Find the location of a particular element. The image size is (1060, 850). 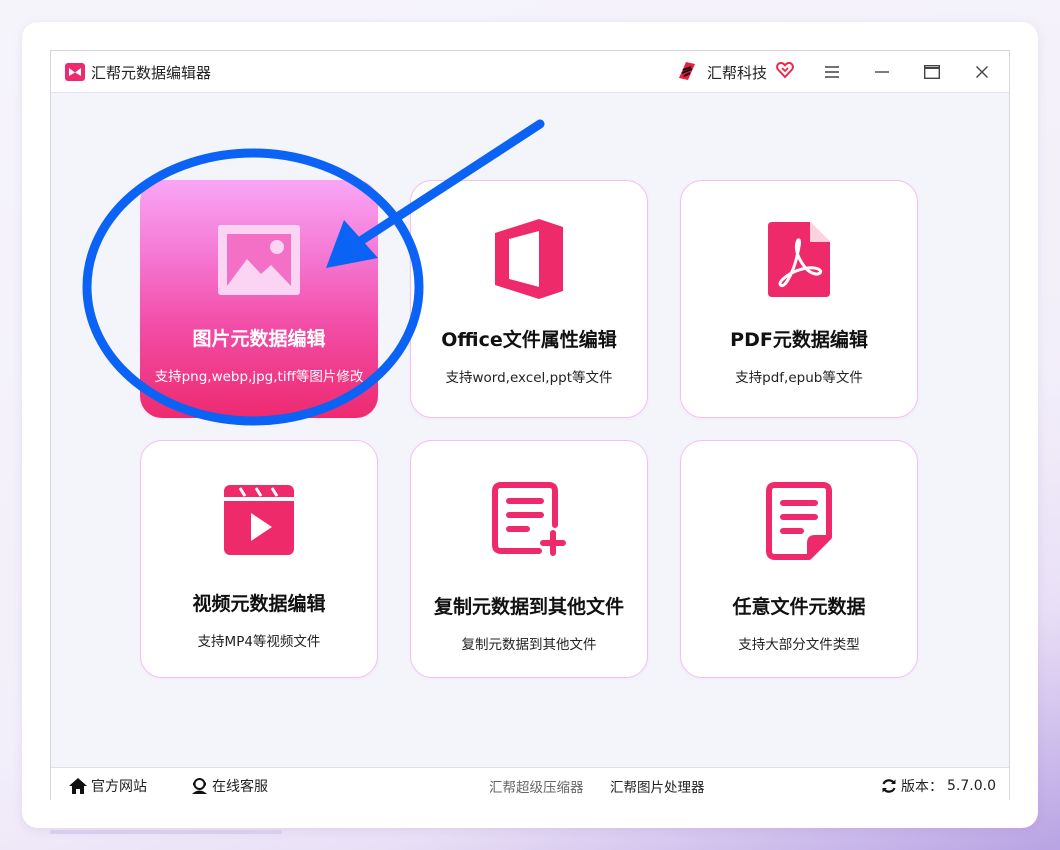

maximize-button is located at coordinates (932, 72).